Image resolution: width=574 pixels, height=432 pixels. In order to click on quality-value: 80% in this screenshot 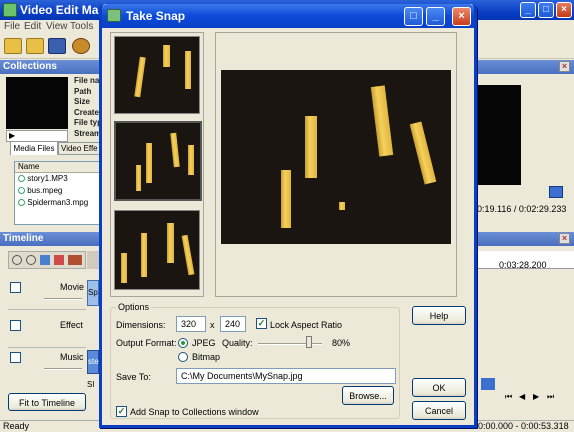, I will do `click(341, 343)`.